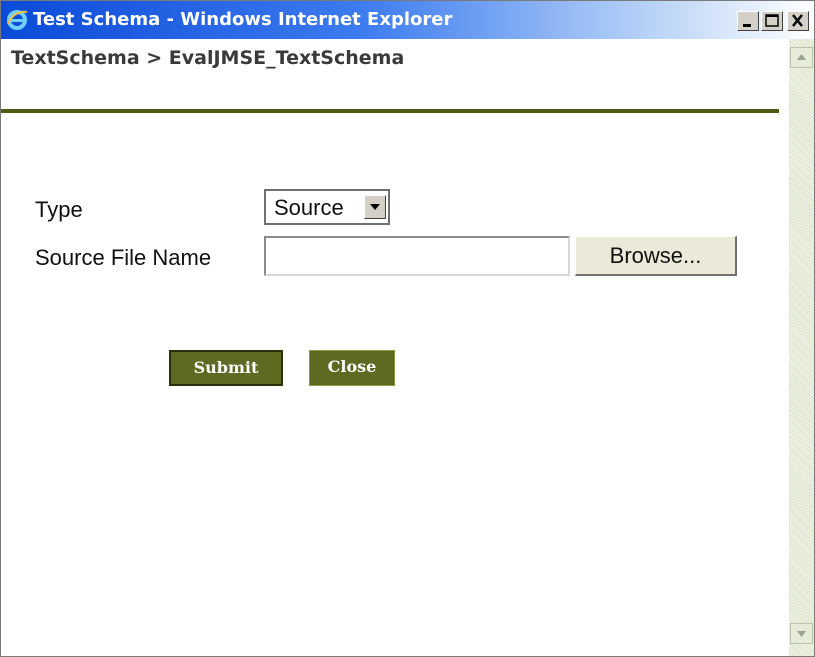 The image size is (815, 657). Describe the element at coordinates (243, 19) in the screenshot. I see `window-title: Test Schema - Windows Internet Explorer` at that location.